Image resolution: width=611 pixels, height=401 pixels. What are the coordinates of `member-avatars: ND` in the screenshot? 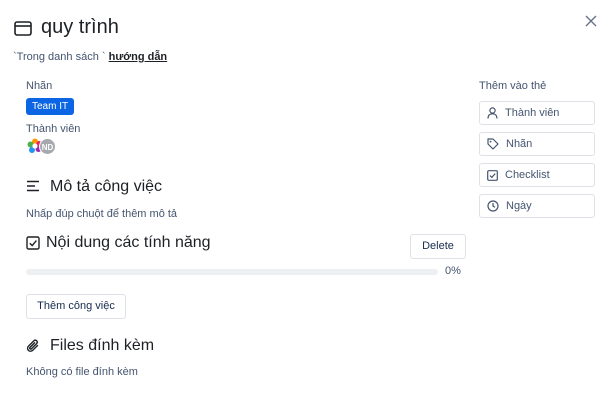 It's located at (44, 147).